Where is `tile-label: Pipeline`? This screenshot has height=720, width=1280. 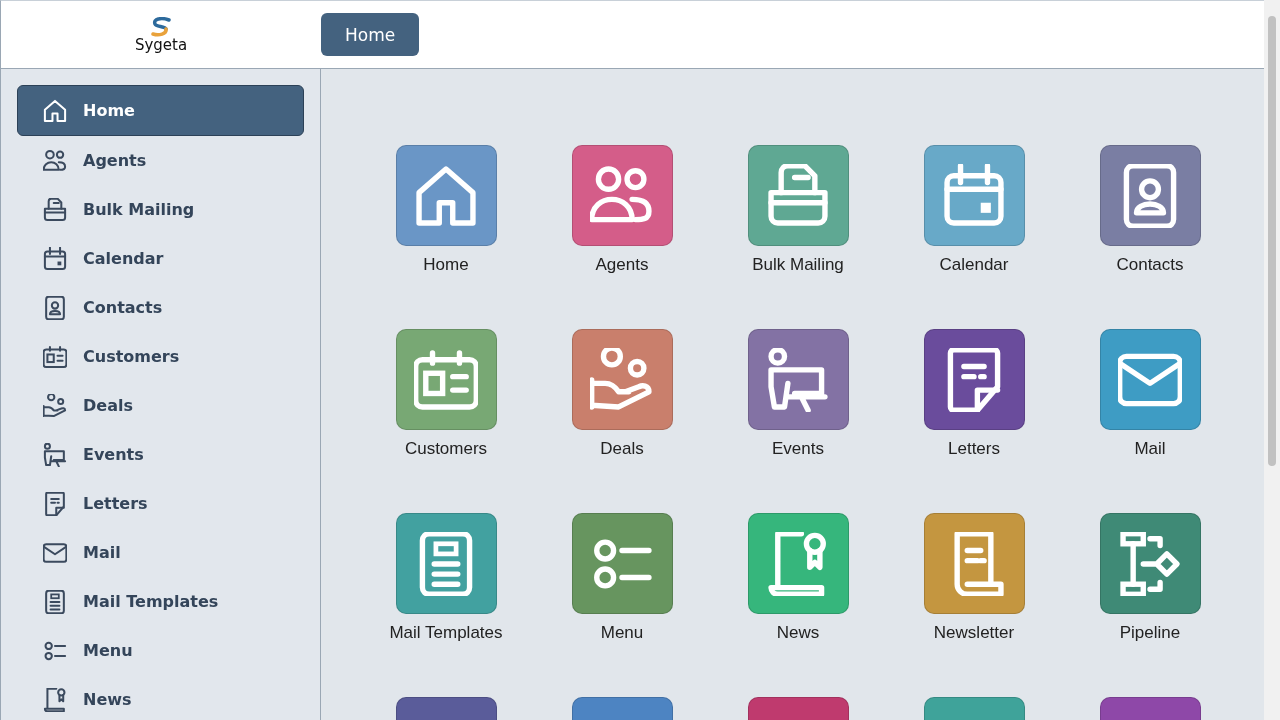 tile-label: Pipeline is located at coordinates (1150, 633).